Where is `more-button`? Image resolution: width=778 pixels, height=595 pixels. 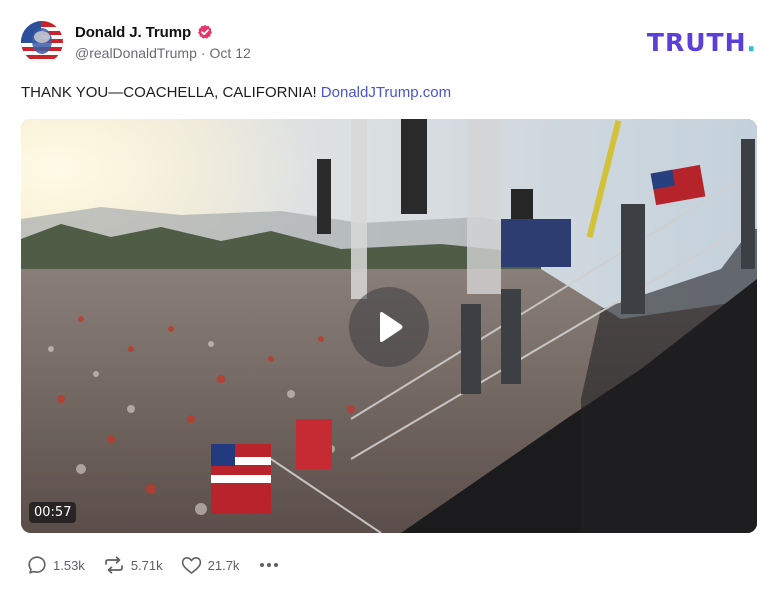
more-button is located at coordinates (269, 565).